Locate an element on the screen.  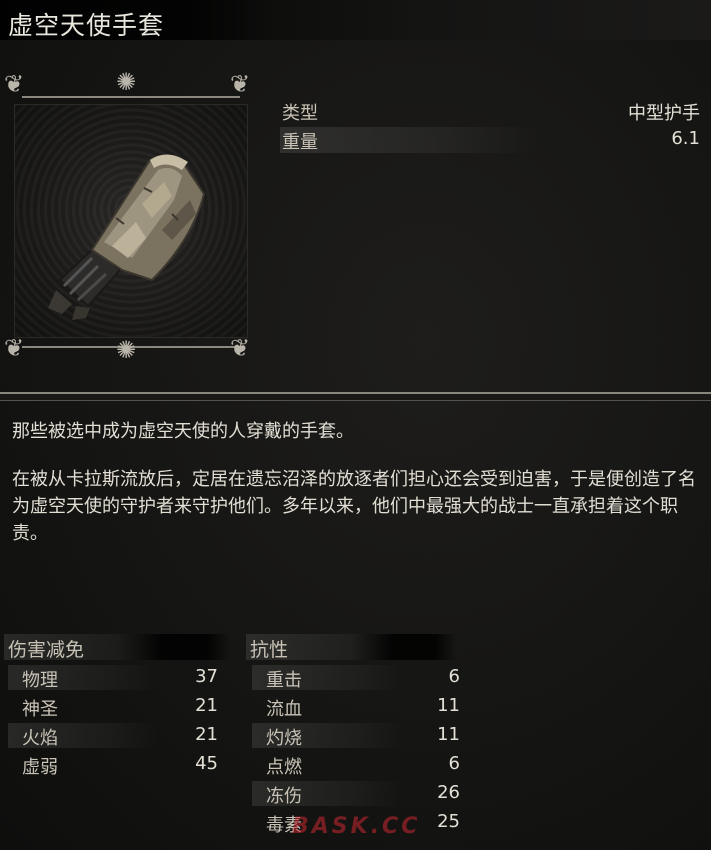
stat-label: 类型 is located at coordinates (300, 113).